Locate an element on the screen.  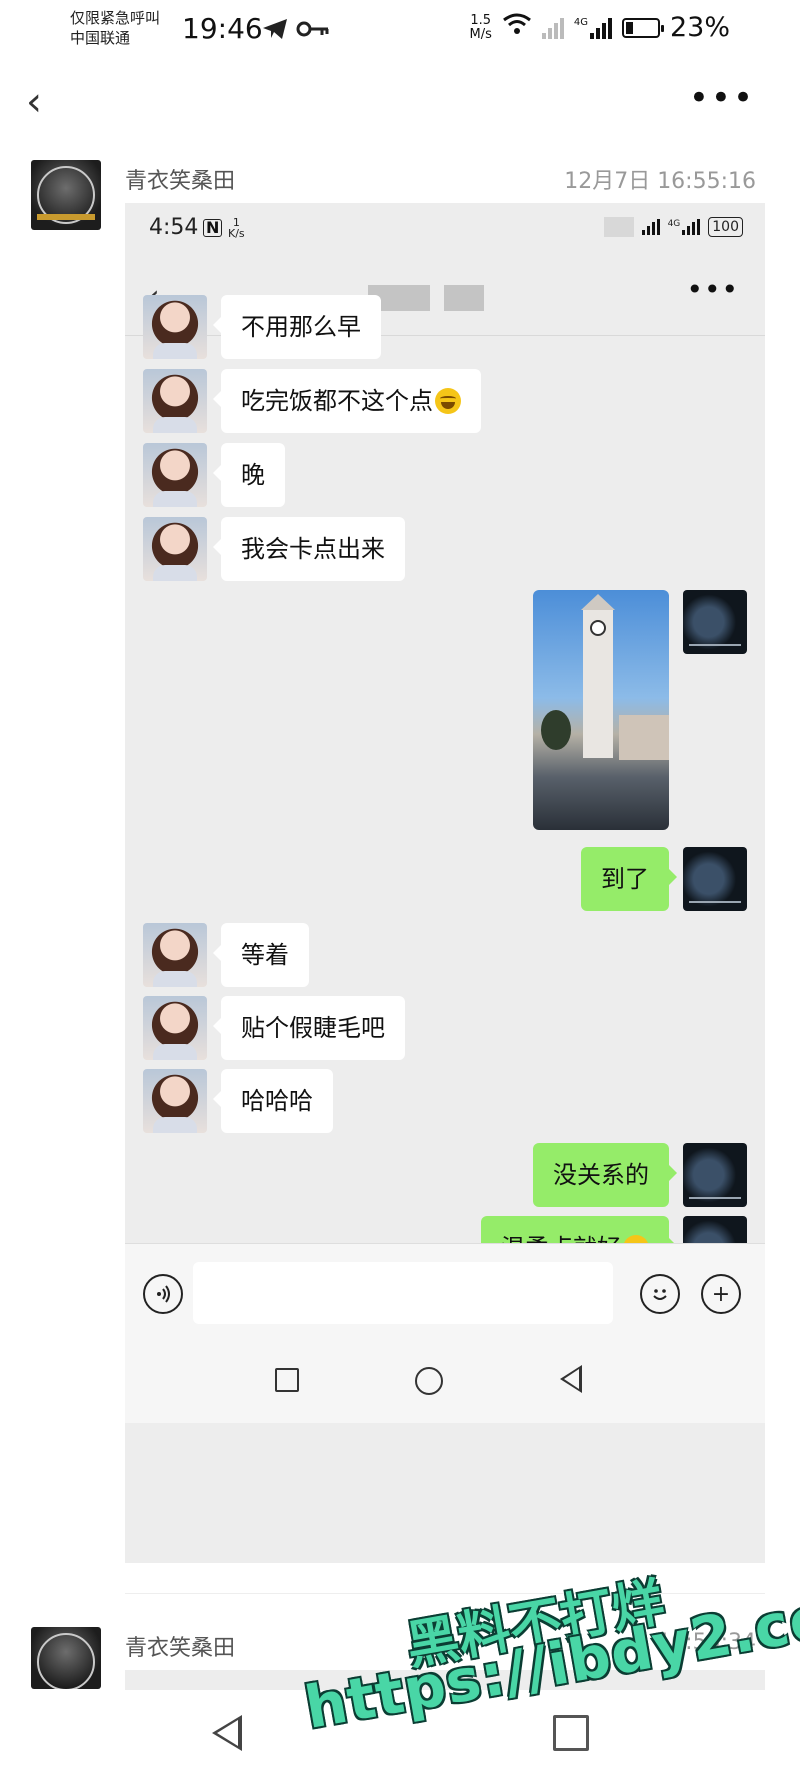
status-indicators: 1.5 M/s 4G 23% is located at coordinates (599, 27).